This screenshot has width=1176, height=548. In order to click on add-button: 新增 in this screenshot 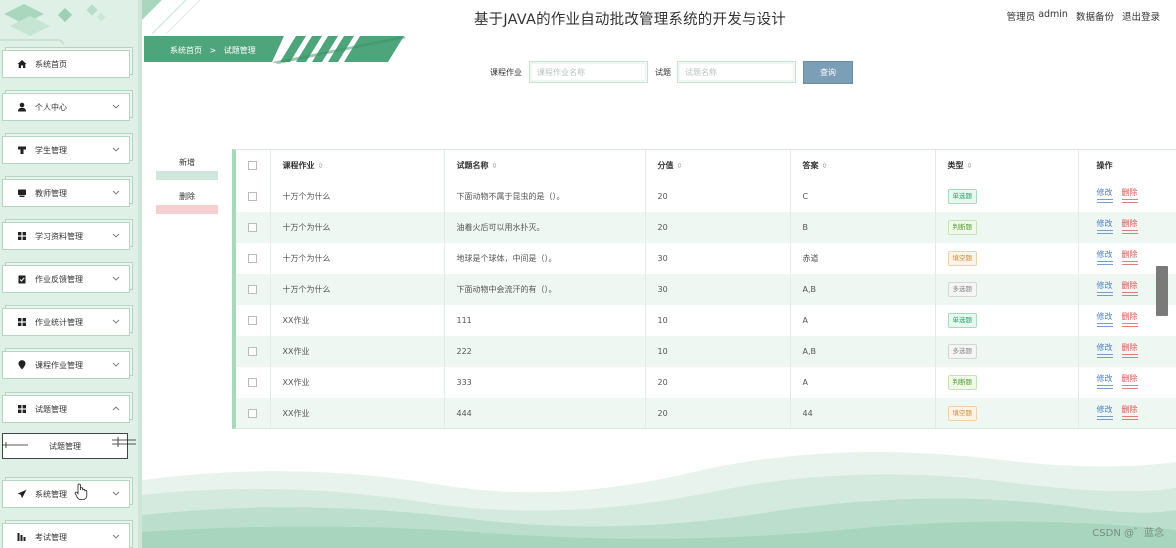, I will do `click(187, 168)`.